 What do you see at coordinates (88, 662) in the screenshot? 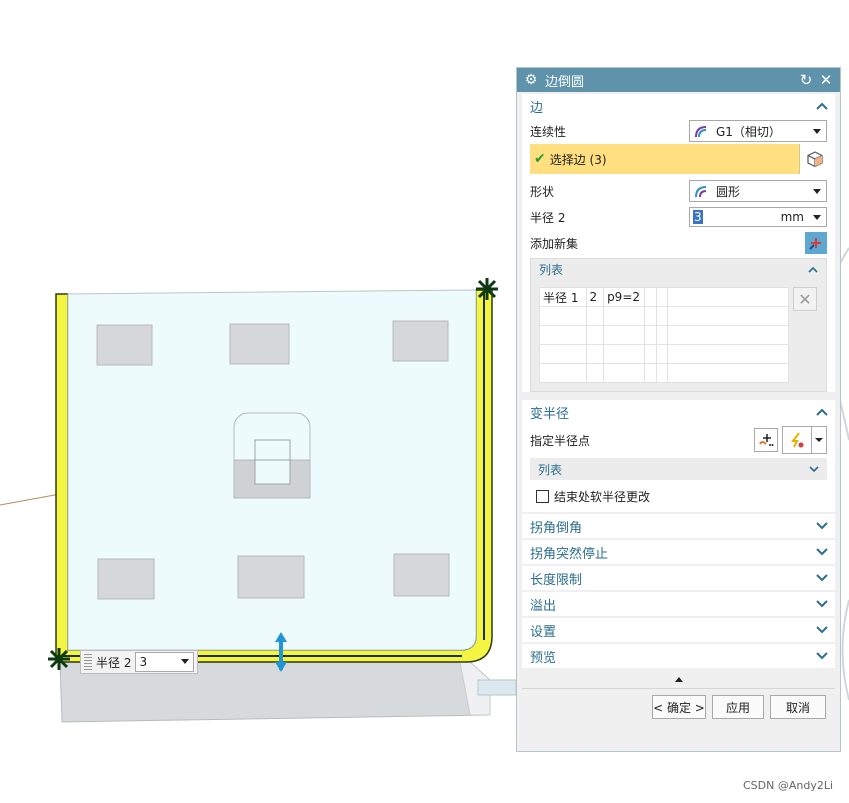
I see `drag-grip-icon` at bounding box center [88, 662].